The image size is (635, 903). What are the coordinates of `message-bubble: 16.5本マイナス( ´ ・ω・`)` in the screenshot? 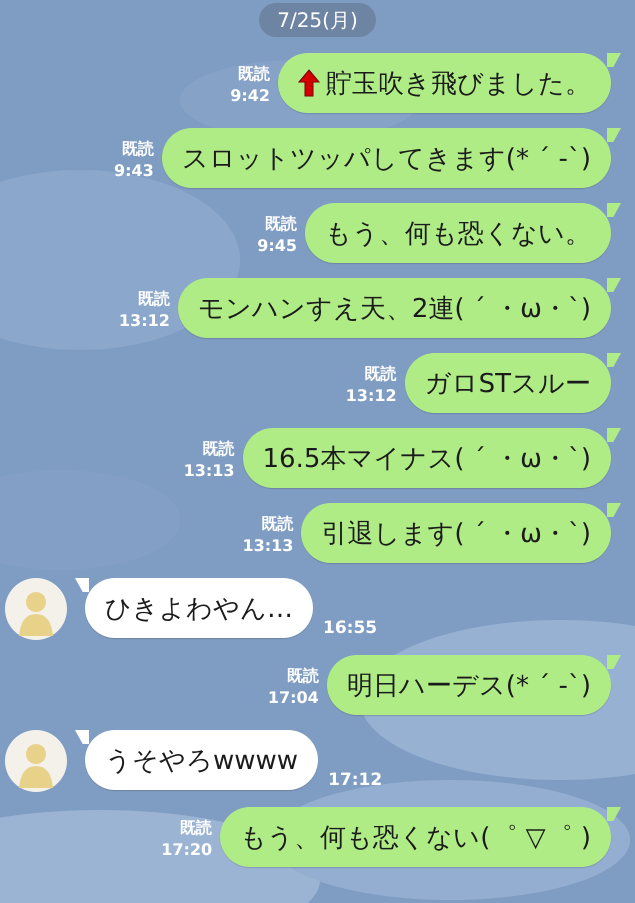 It's located at (426, 458).